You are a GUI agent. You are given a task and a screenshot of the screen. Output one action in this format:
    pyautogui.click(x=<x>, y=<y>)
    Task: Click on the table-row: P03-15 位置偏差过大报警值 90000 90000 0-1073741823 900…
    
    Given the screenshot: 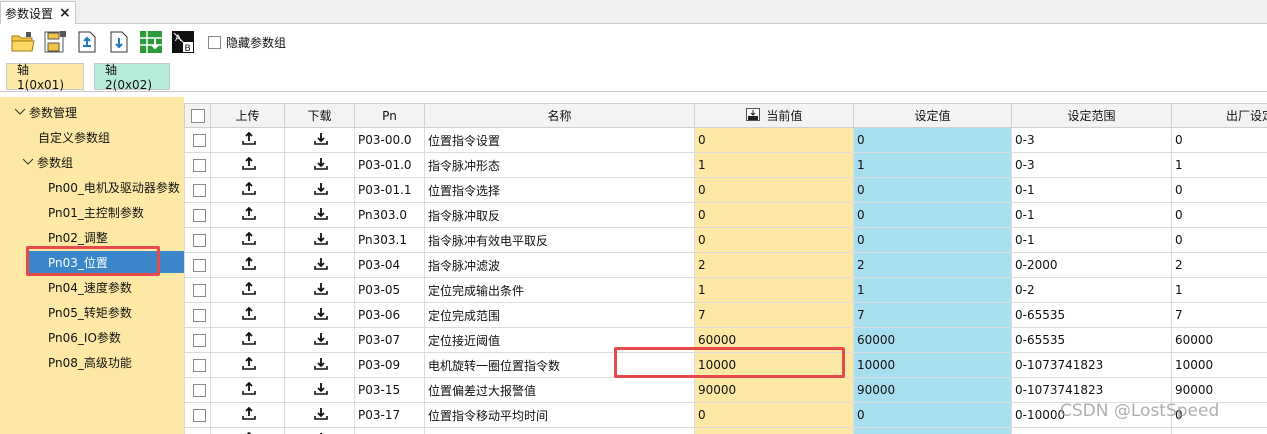 What is the action you would take?
    pyautogui.click(x=725, y=390)
    